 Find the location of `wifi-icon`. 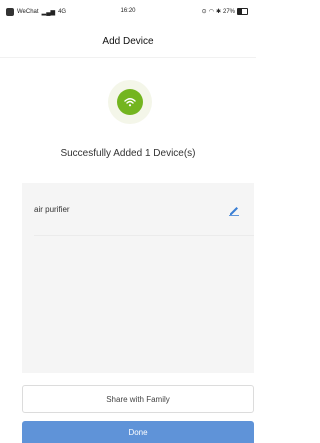

wifi-icon is located at coordinates (130, 102).